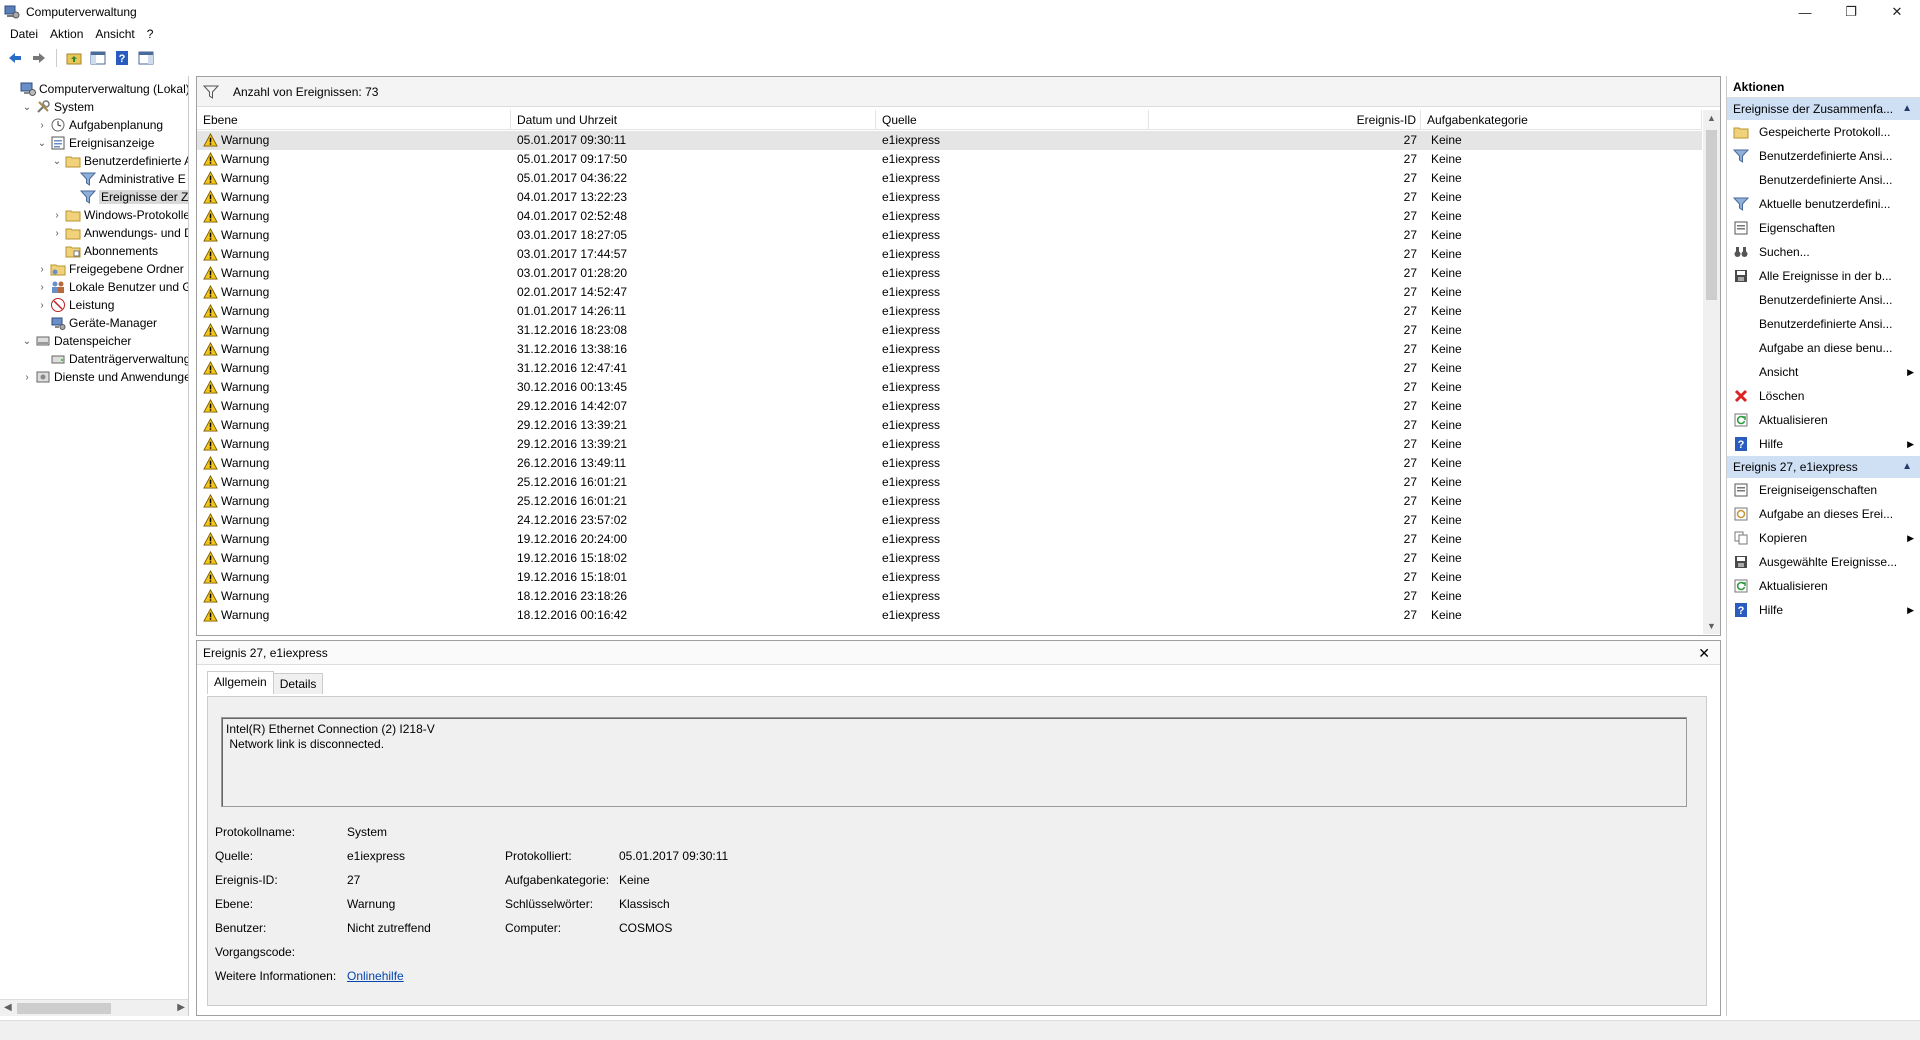 The width and height of the screenshot is (1920, 1040). I want to click on tree-item: › Aufgabenplanung, so click(99, 125).